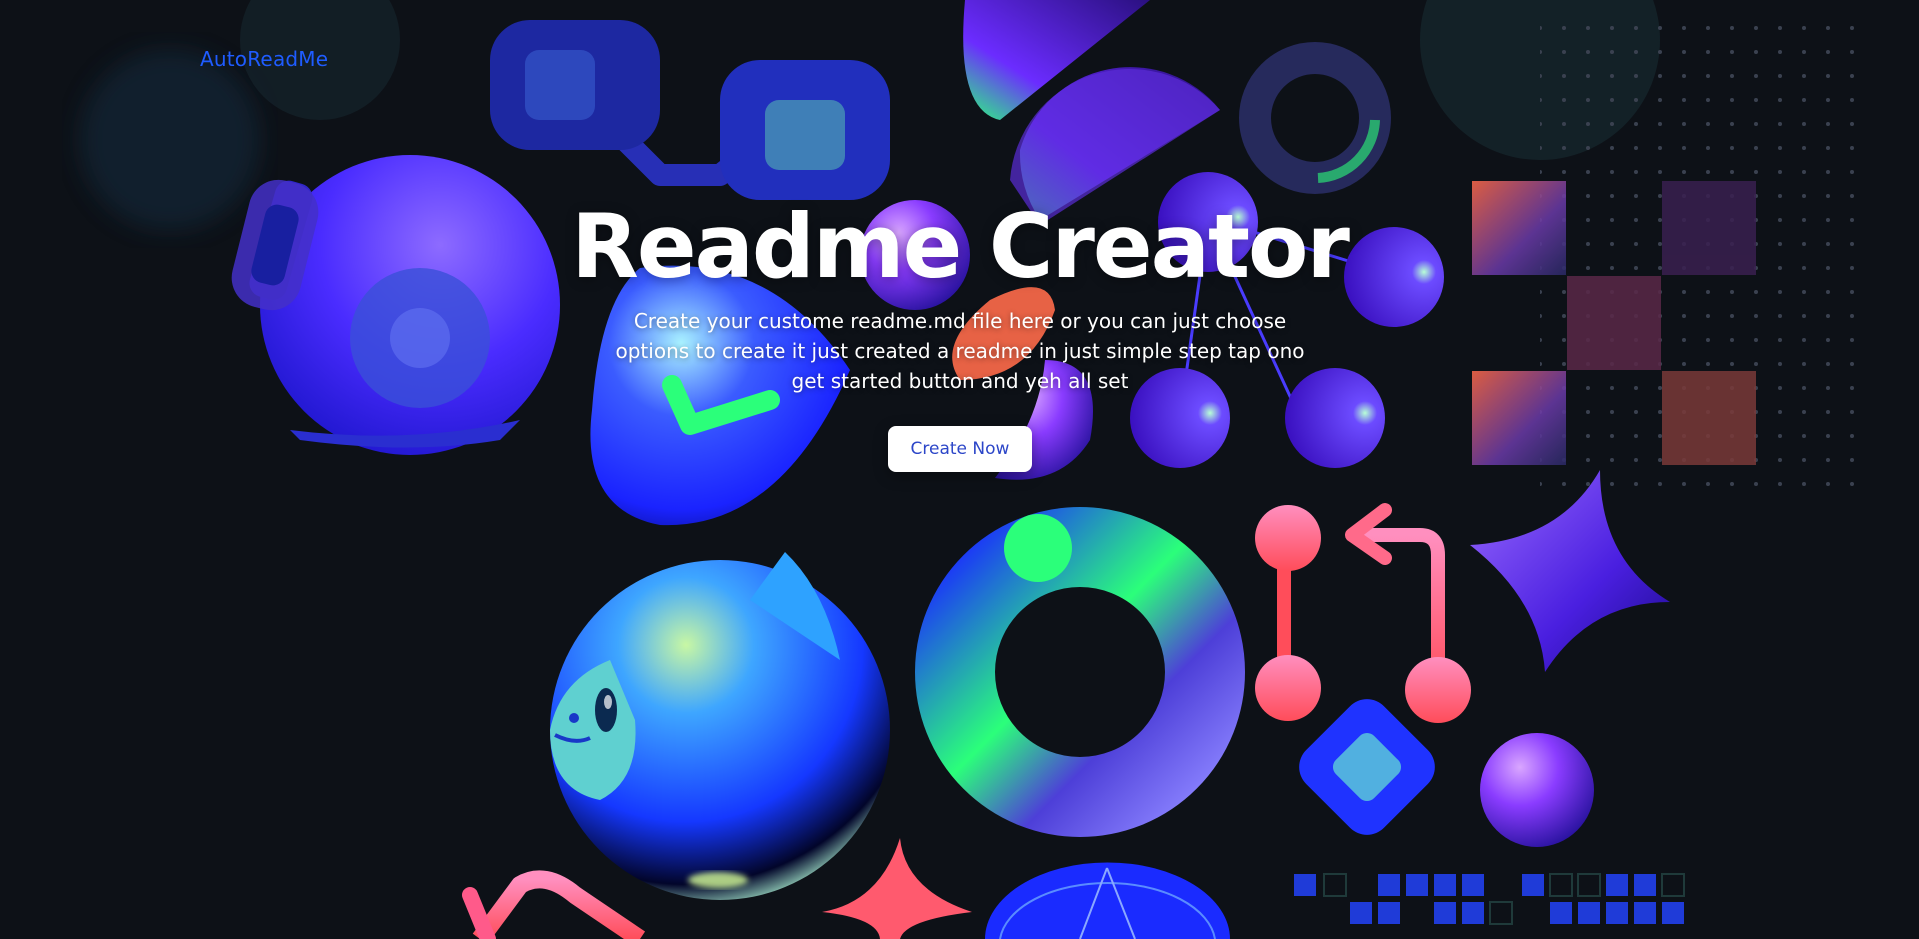 Image resolution: width=1919 pixels, height=939 pixels. Describe the element at coordinates (1537, 790) in the screenshot. I see `sphere-icon` at that location.